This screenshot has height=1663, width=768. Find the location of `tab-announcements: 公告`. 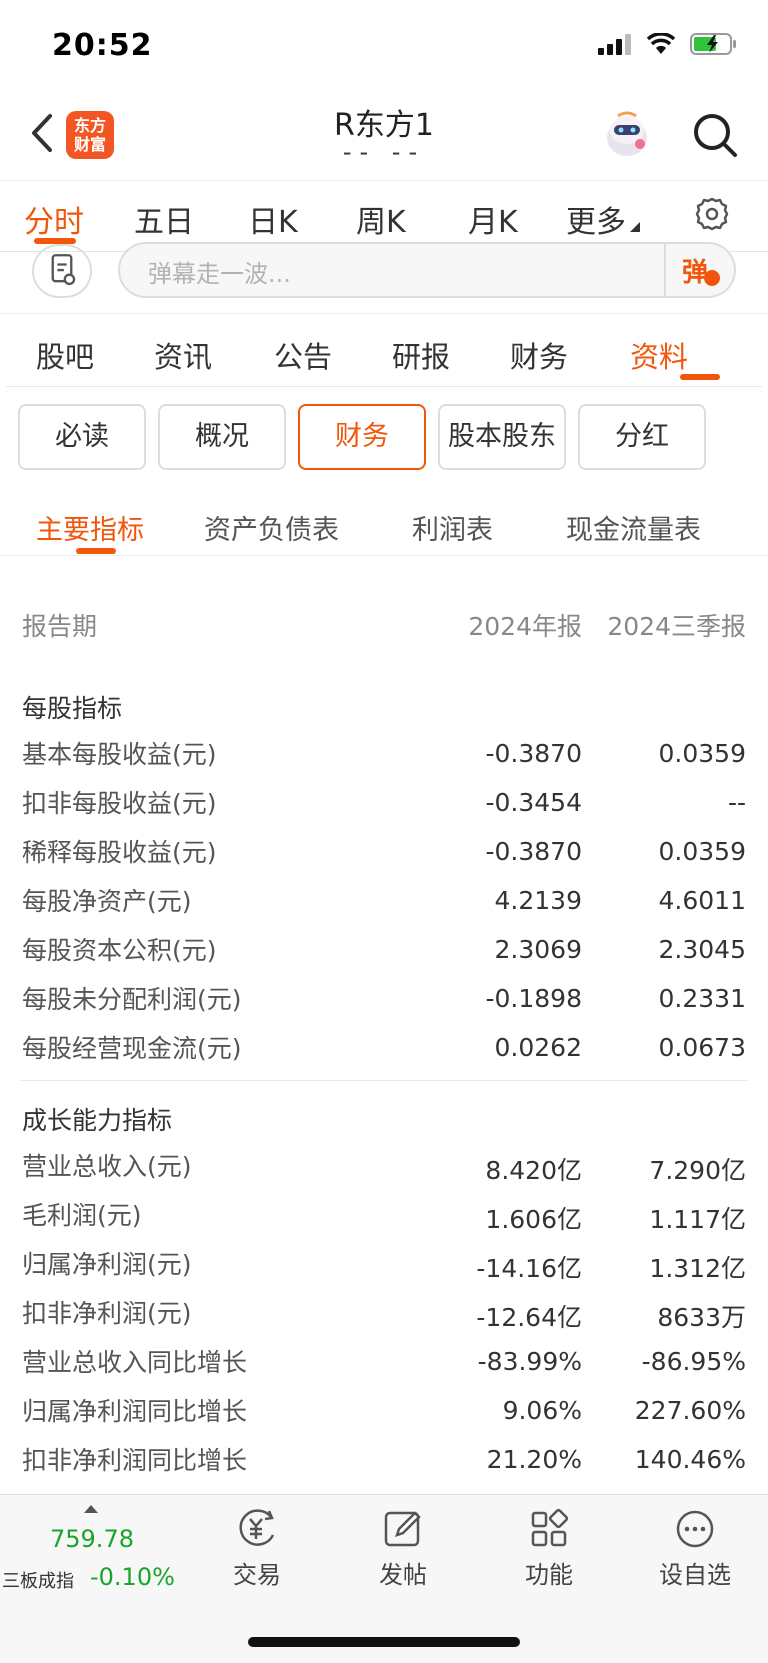

tab-announcements: 公告 is located at coordinates (303, 355).